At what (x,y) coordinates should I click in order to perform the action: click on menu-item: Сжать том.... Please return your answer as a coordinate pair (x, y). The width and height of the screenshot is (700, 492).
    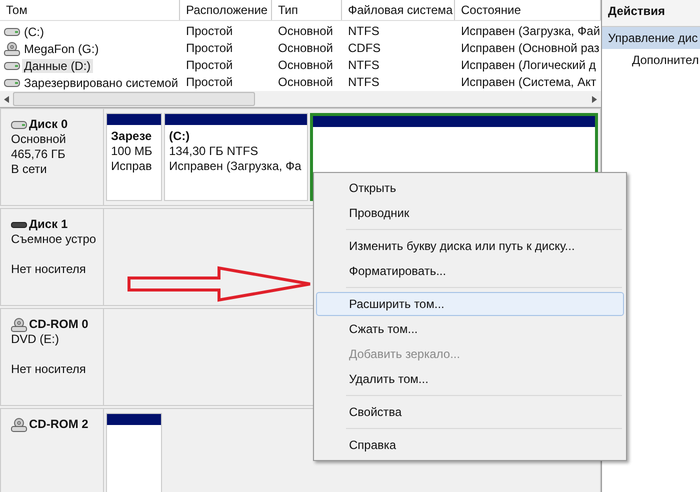
    Looking at the image, I should click on (470, 329).